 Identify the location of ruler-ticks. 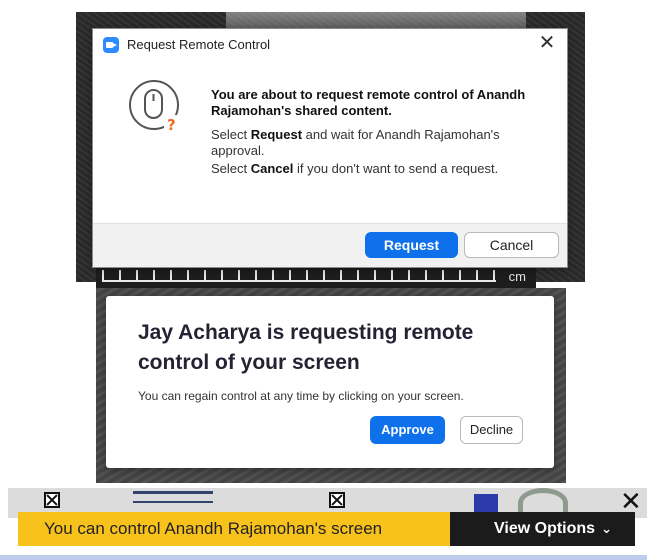
(299, 276).